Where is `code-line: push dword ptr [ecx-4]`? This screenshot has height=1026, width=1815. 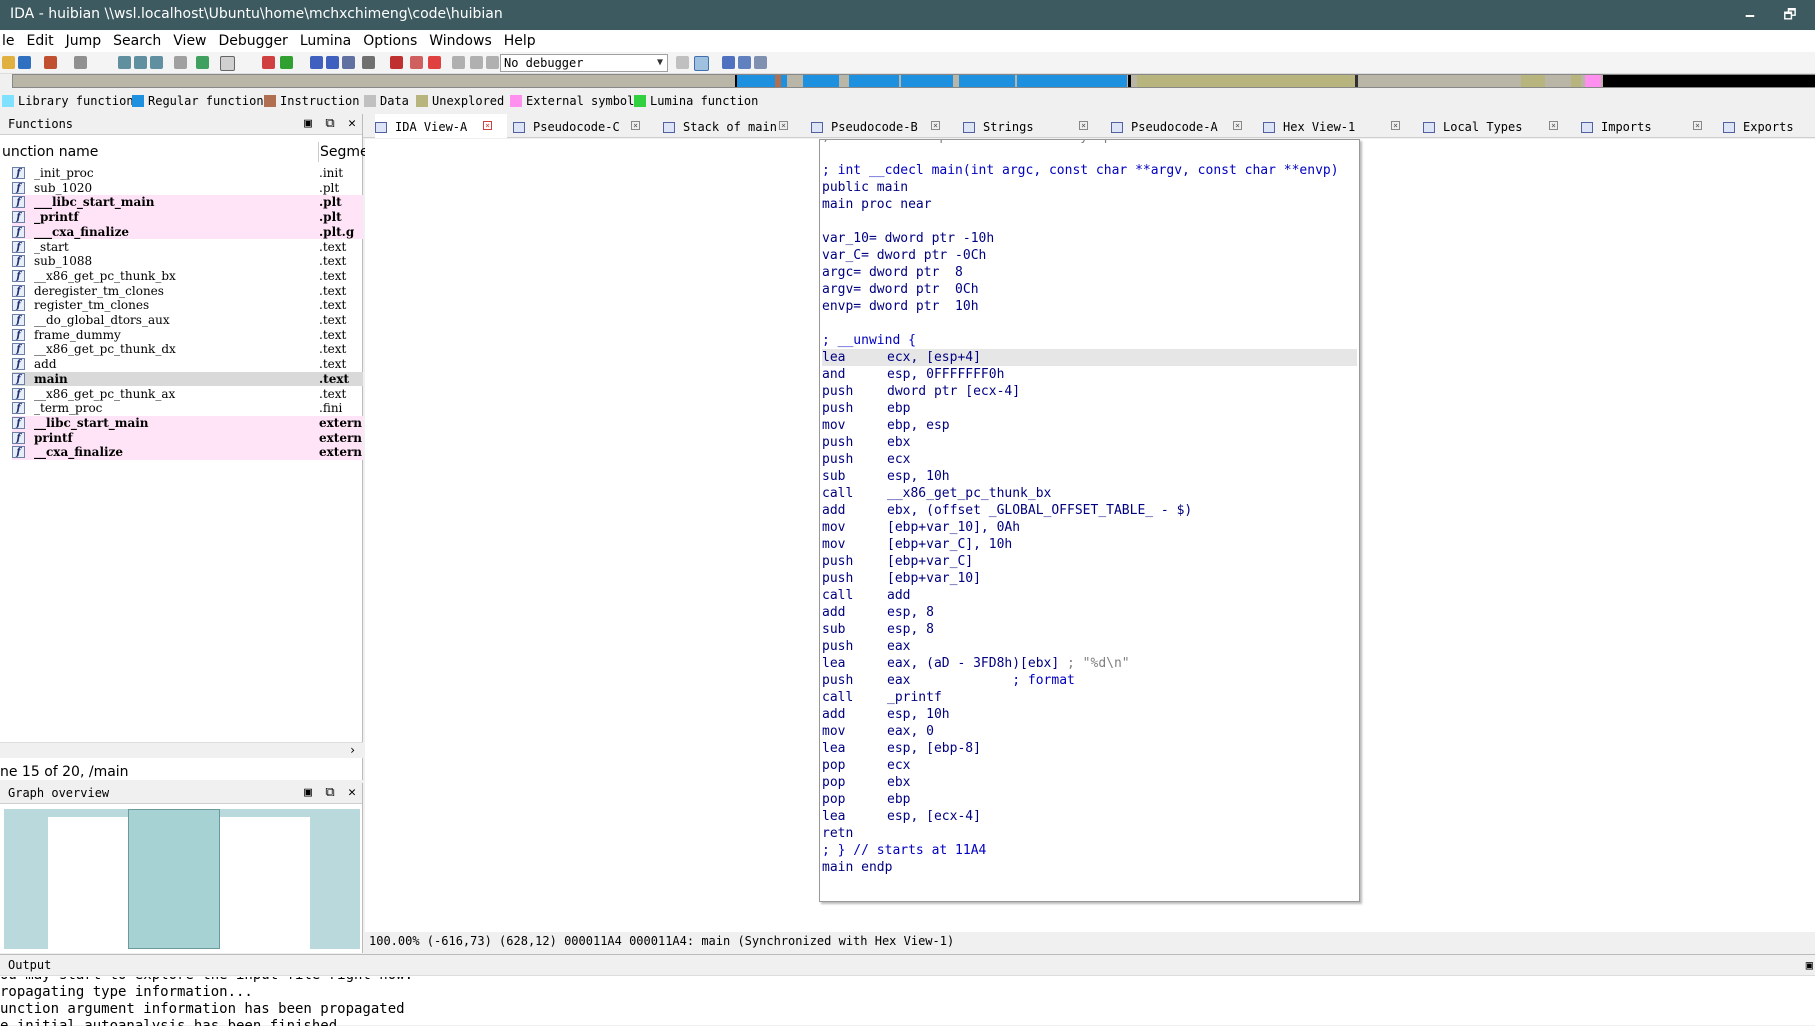
code-line: push dword ptr [ecx-4] is located at coordinates (921, 391).